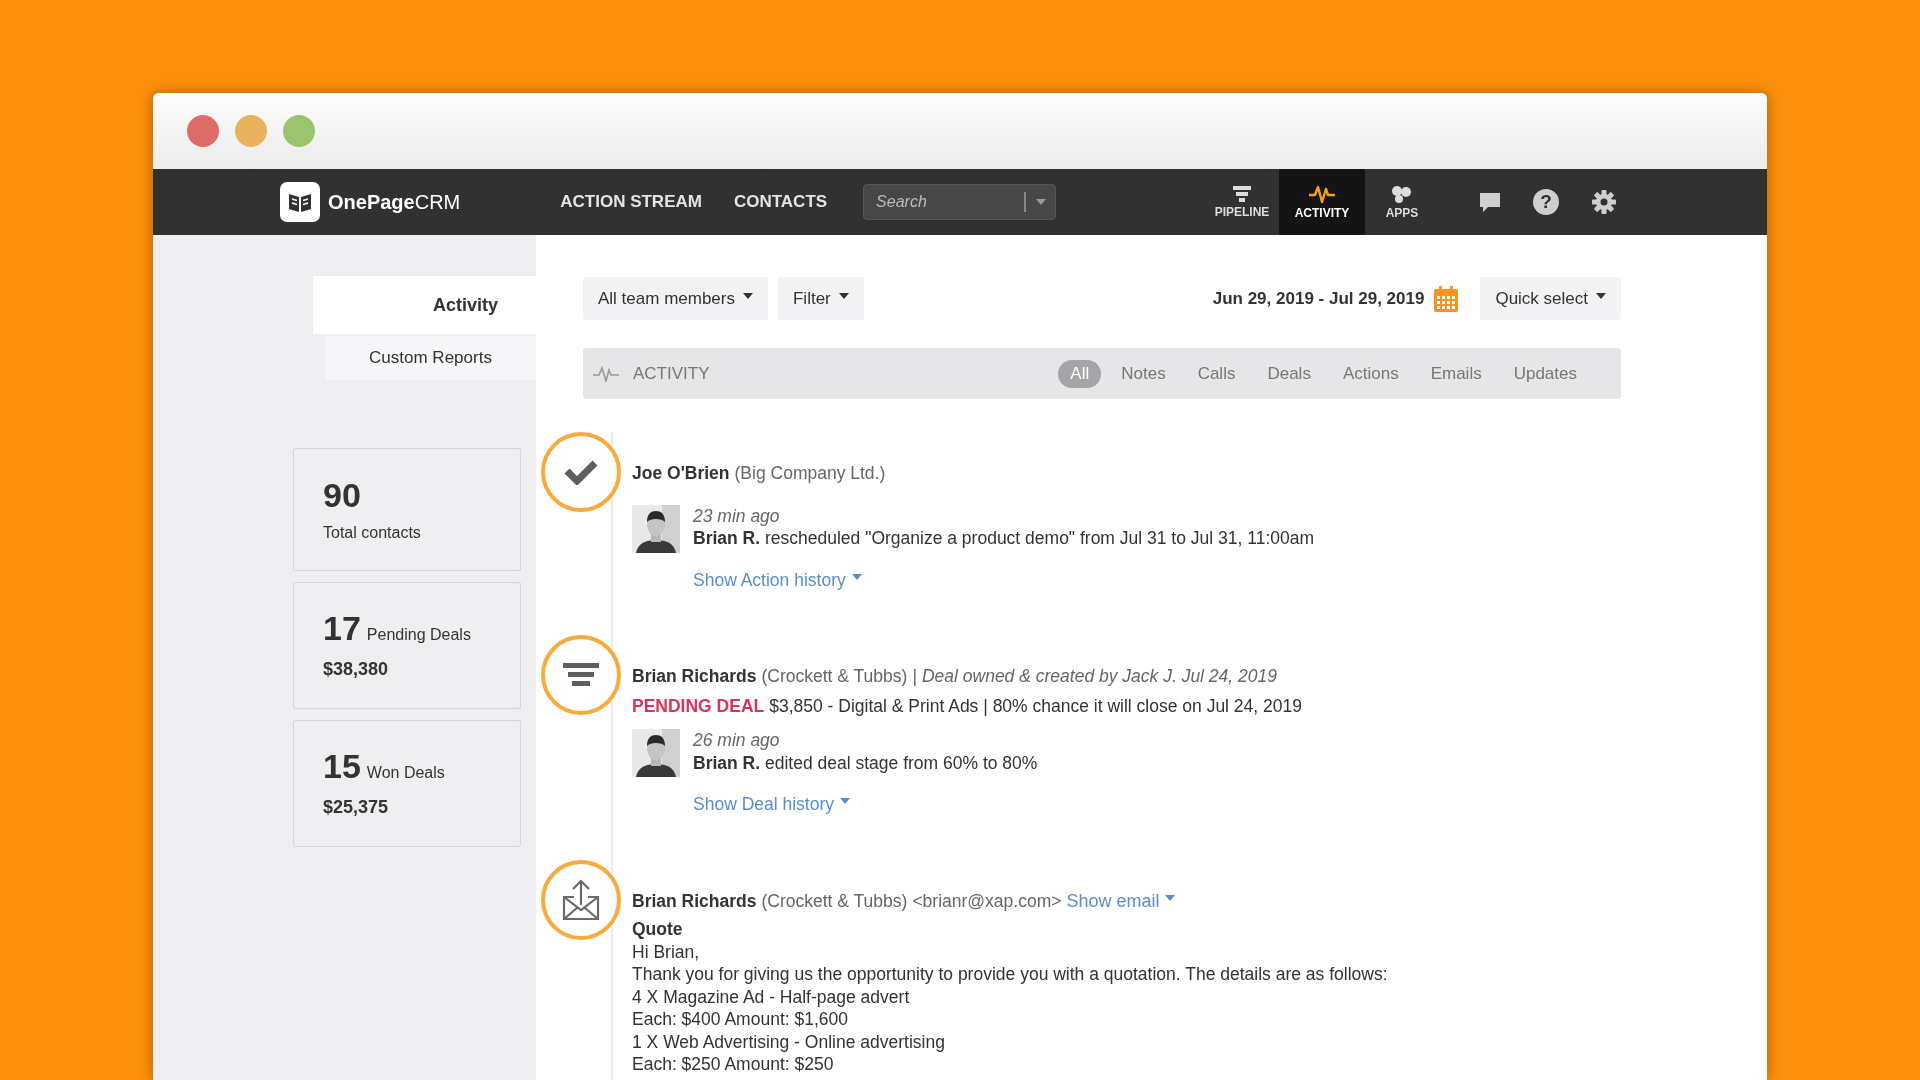 Image resolution: width=1920 pixels, height=1080 pixels. Describe the element at coordinates (1289, 373) in the screenshot. I see `filter-tab: Deals` at that location.